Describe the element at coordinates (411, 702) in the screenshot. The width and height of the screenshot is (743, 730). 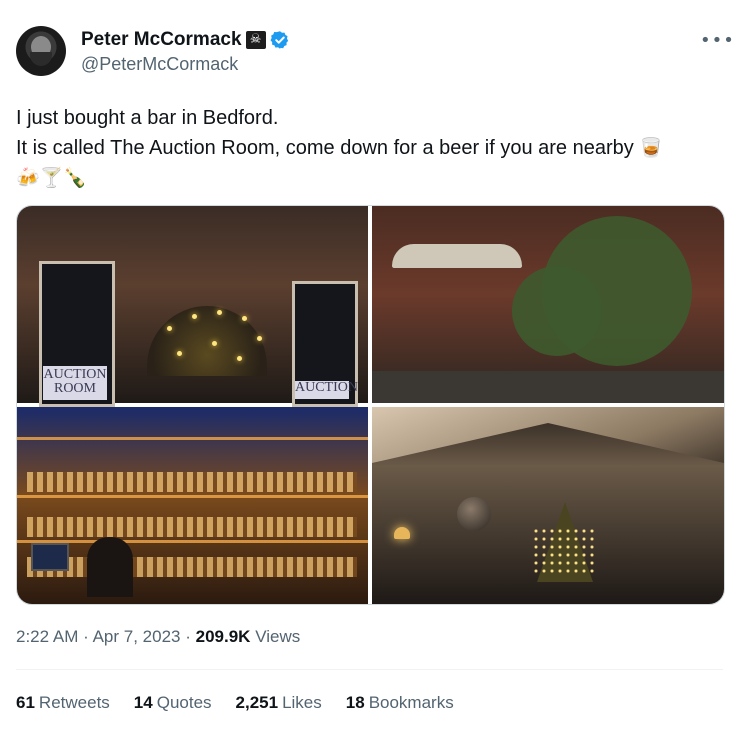
I see `bookmarks-label: Bookmarks` at that location.